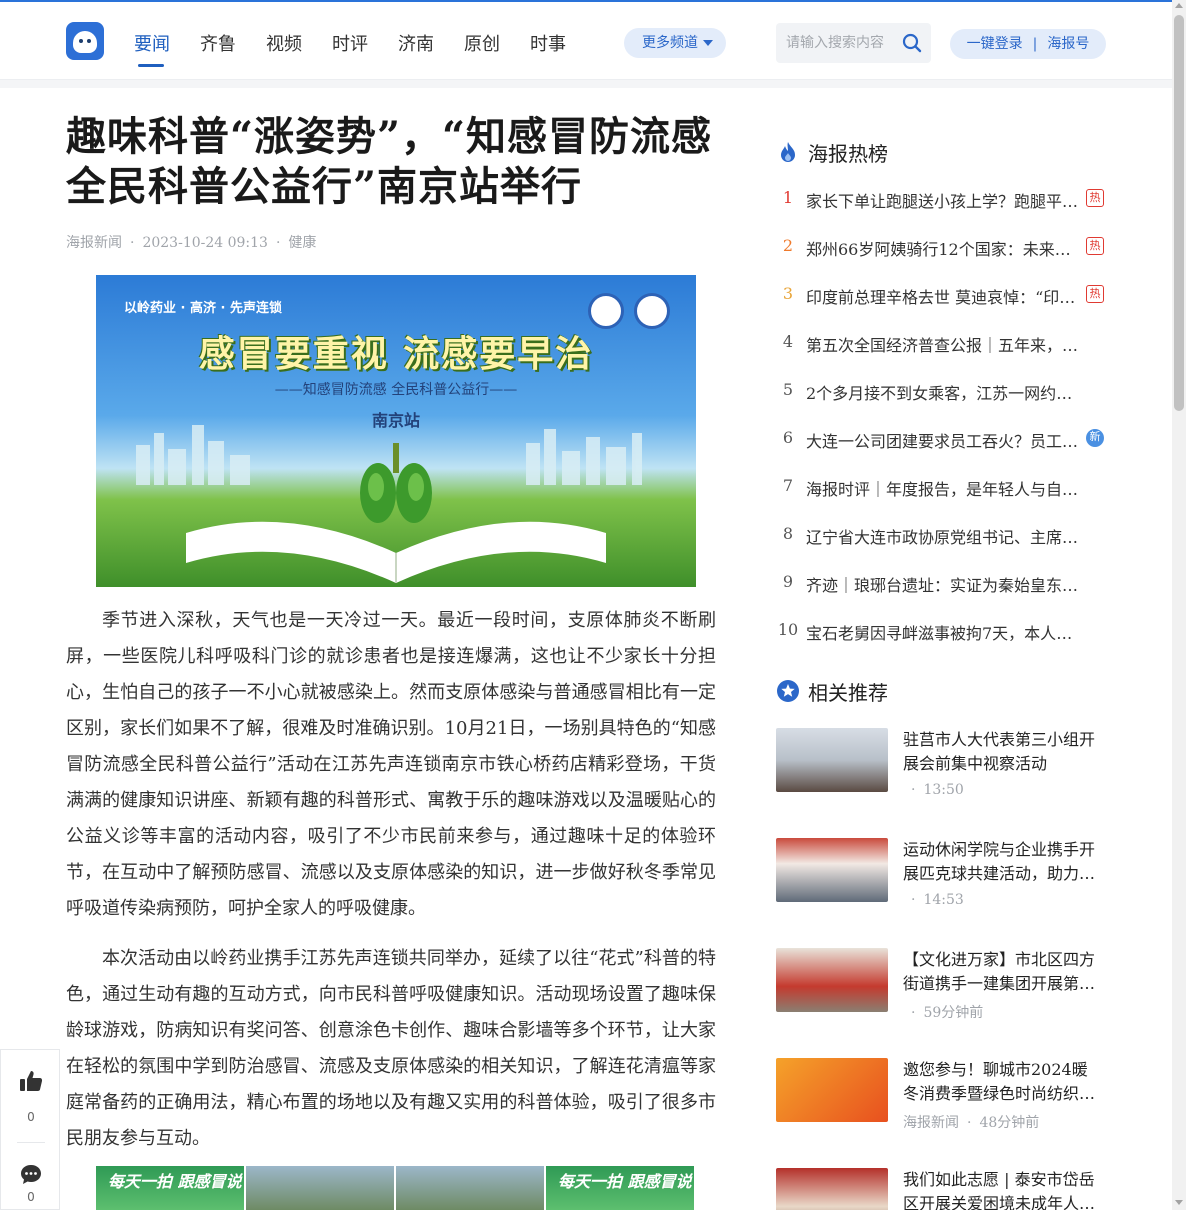 The width and height of the screenshot is (1186, 1210). I want to click on hot-list-item: 9 齐迹｜琅琊台遗址：实证为秦始皇东巡遗存, so click(941, 584).